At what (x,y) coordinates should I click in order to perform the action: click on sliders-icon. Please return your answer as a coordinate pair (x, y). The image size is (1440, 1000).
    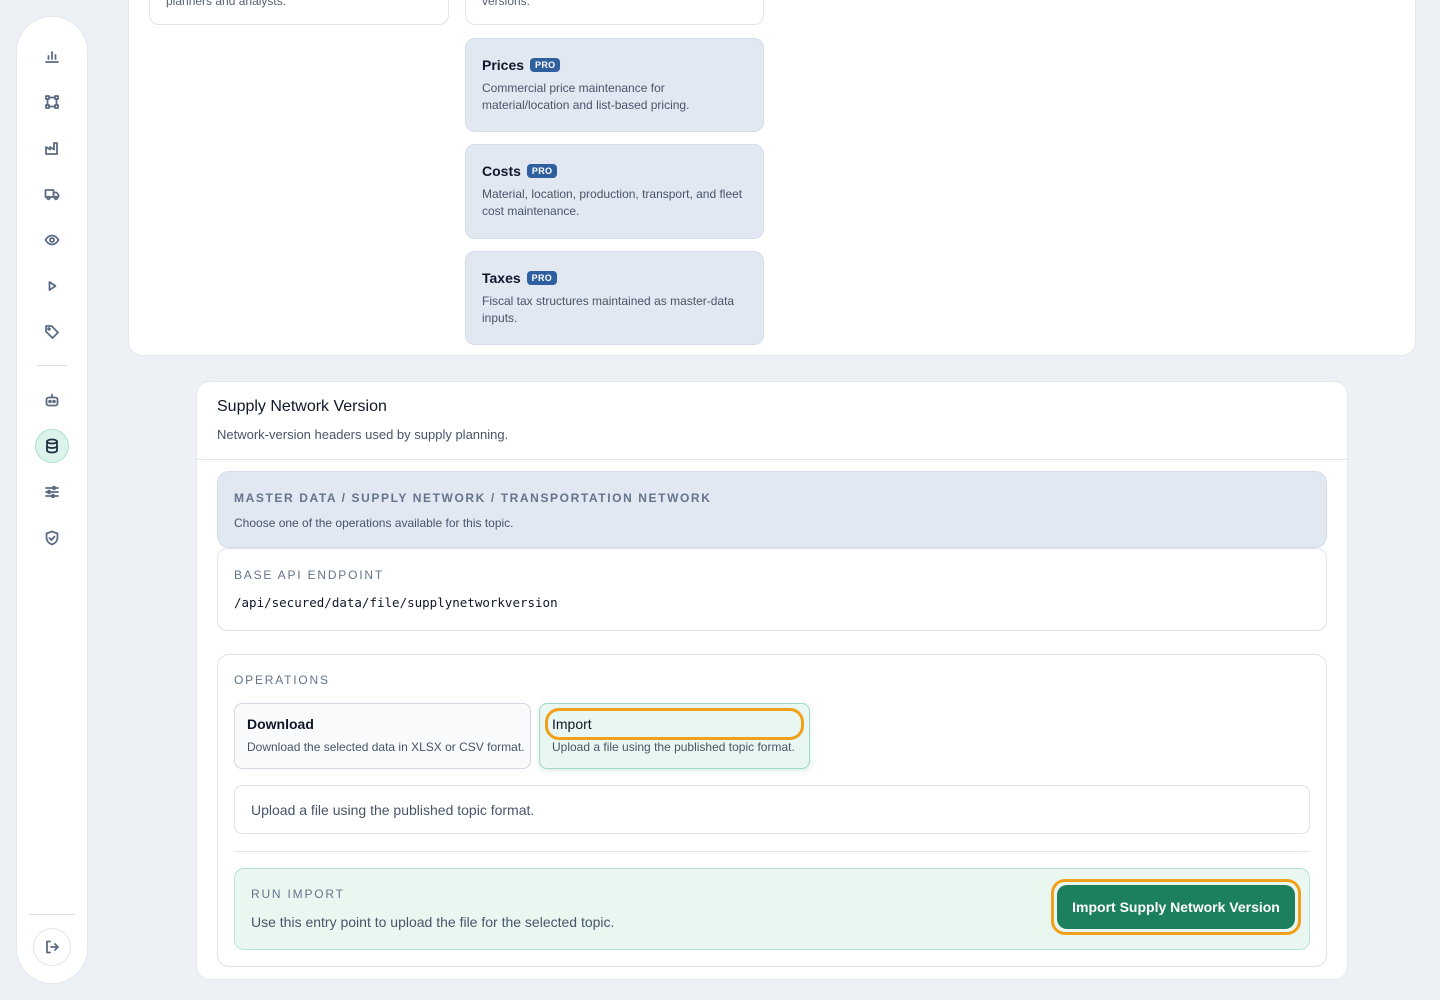
    Looking at the image, I should click on (52, 492).